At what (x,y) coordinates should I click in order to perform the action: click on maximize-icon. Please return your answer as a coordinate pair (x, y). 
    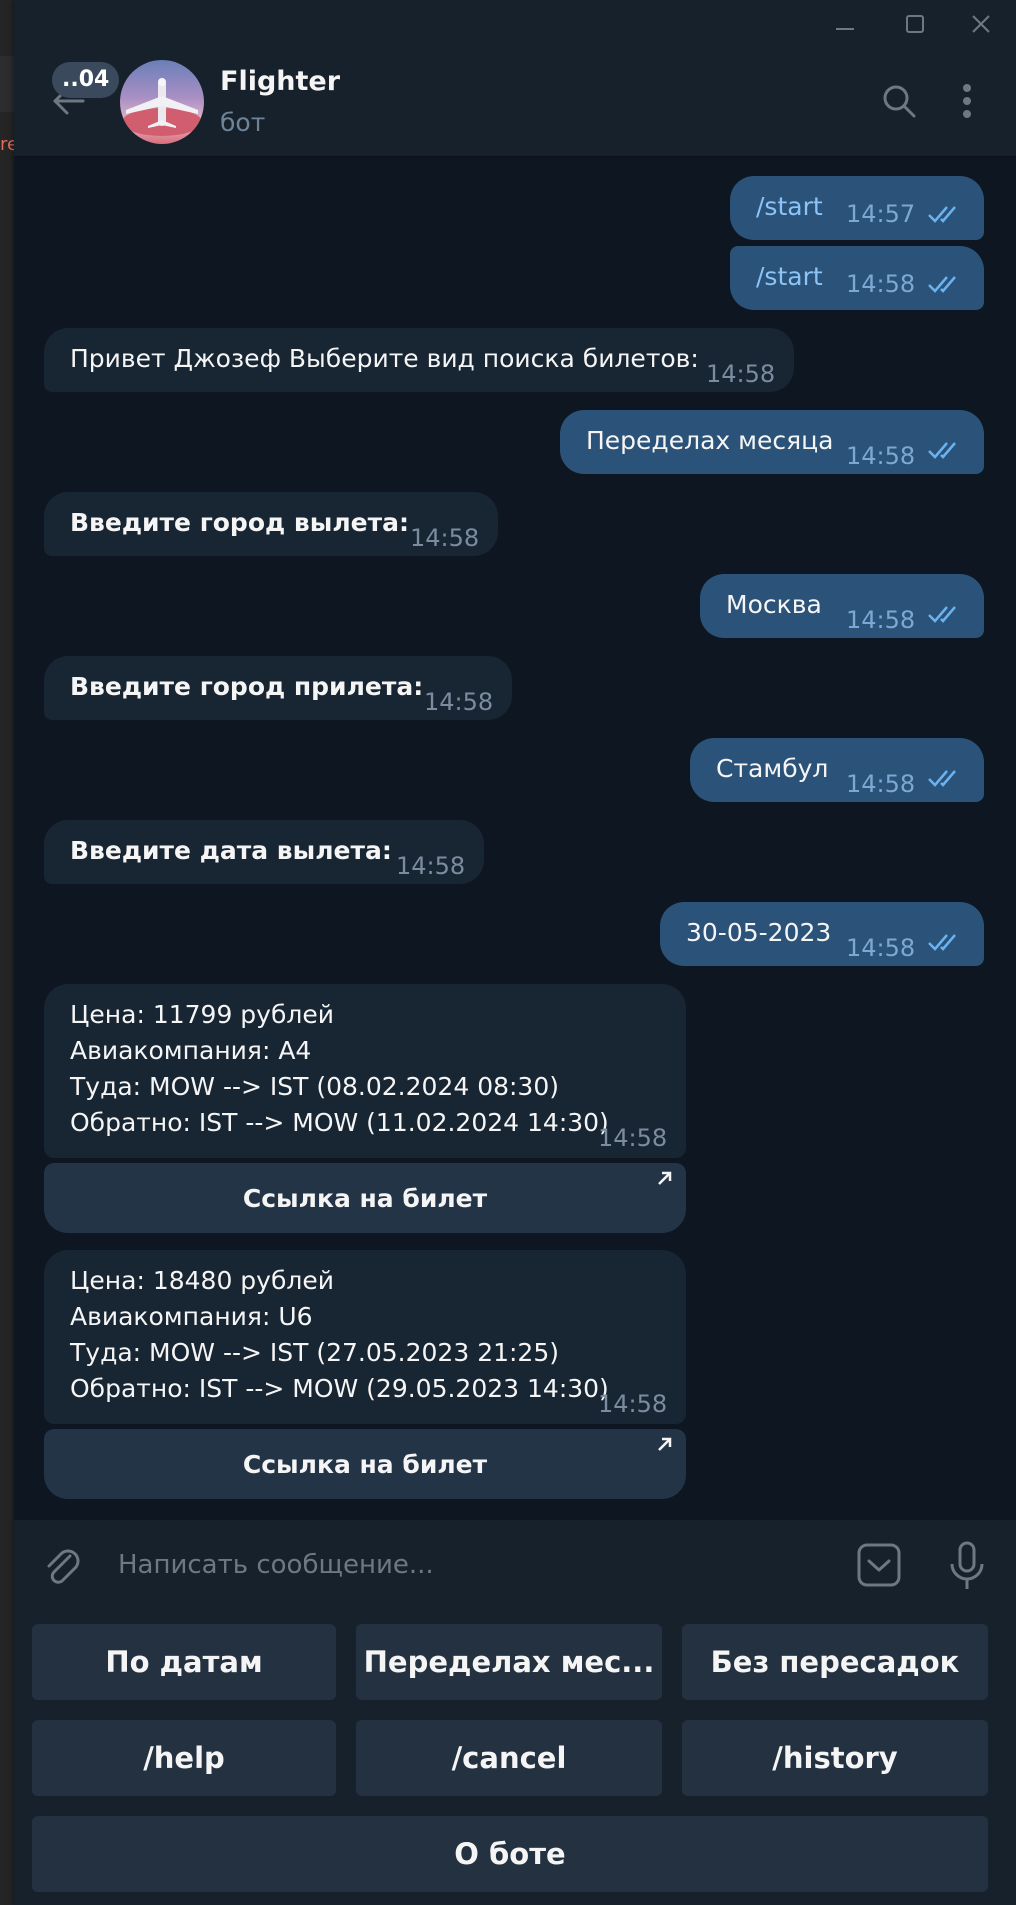
    Looking at the image, I should click on (915, 24).